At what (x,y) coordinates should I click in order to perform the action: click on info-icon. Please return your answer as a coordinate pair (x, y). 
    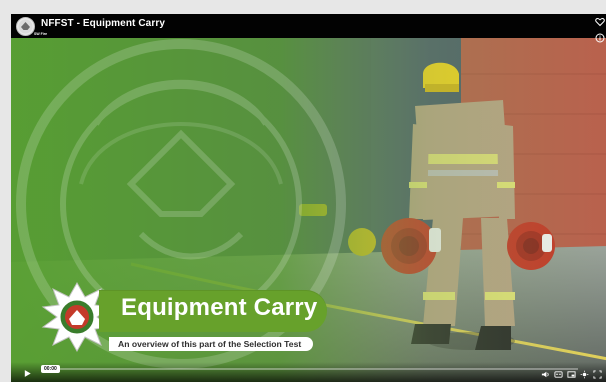
    Looking at the image, I should click on (600, 38).